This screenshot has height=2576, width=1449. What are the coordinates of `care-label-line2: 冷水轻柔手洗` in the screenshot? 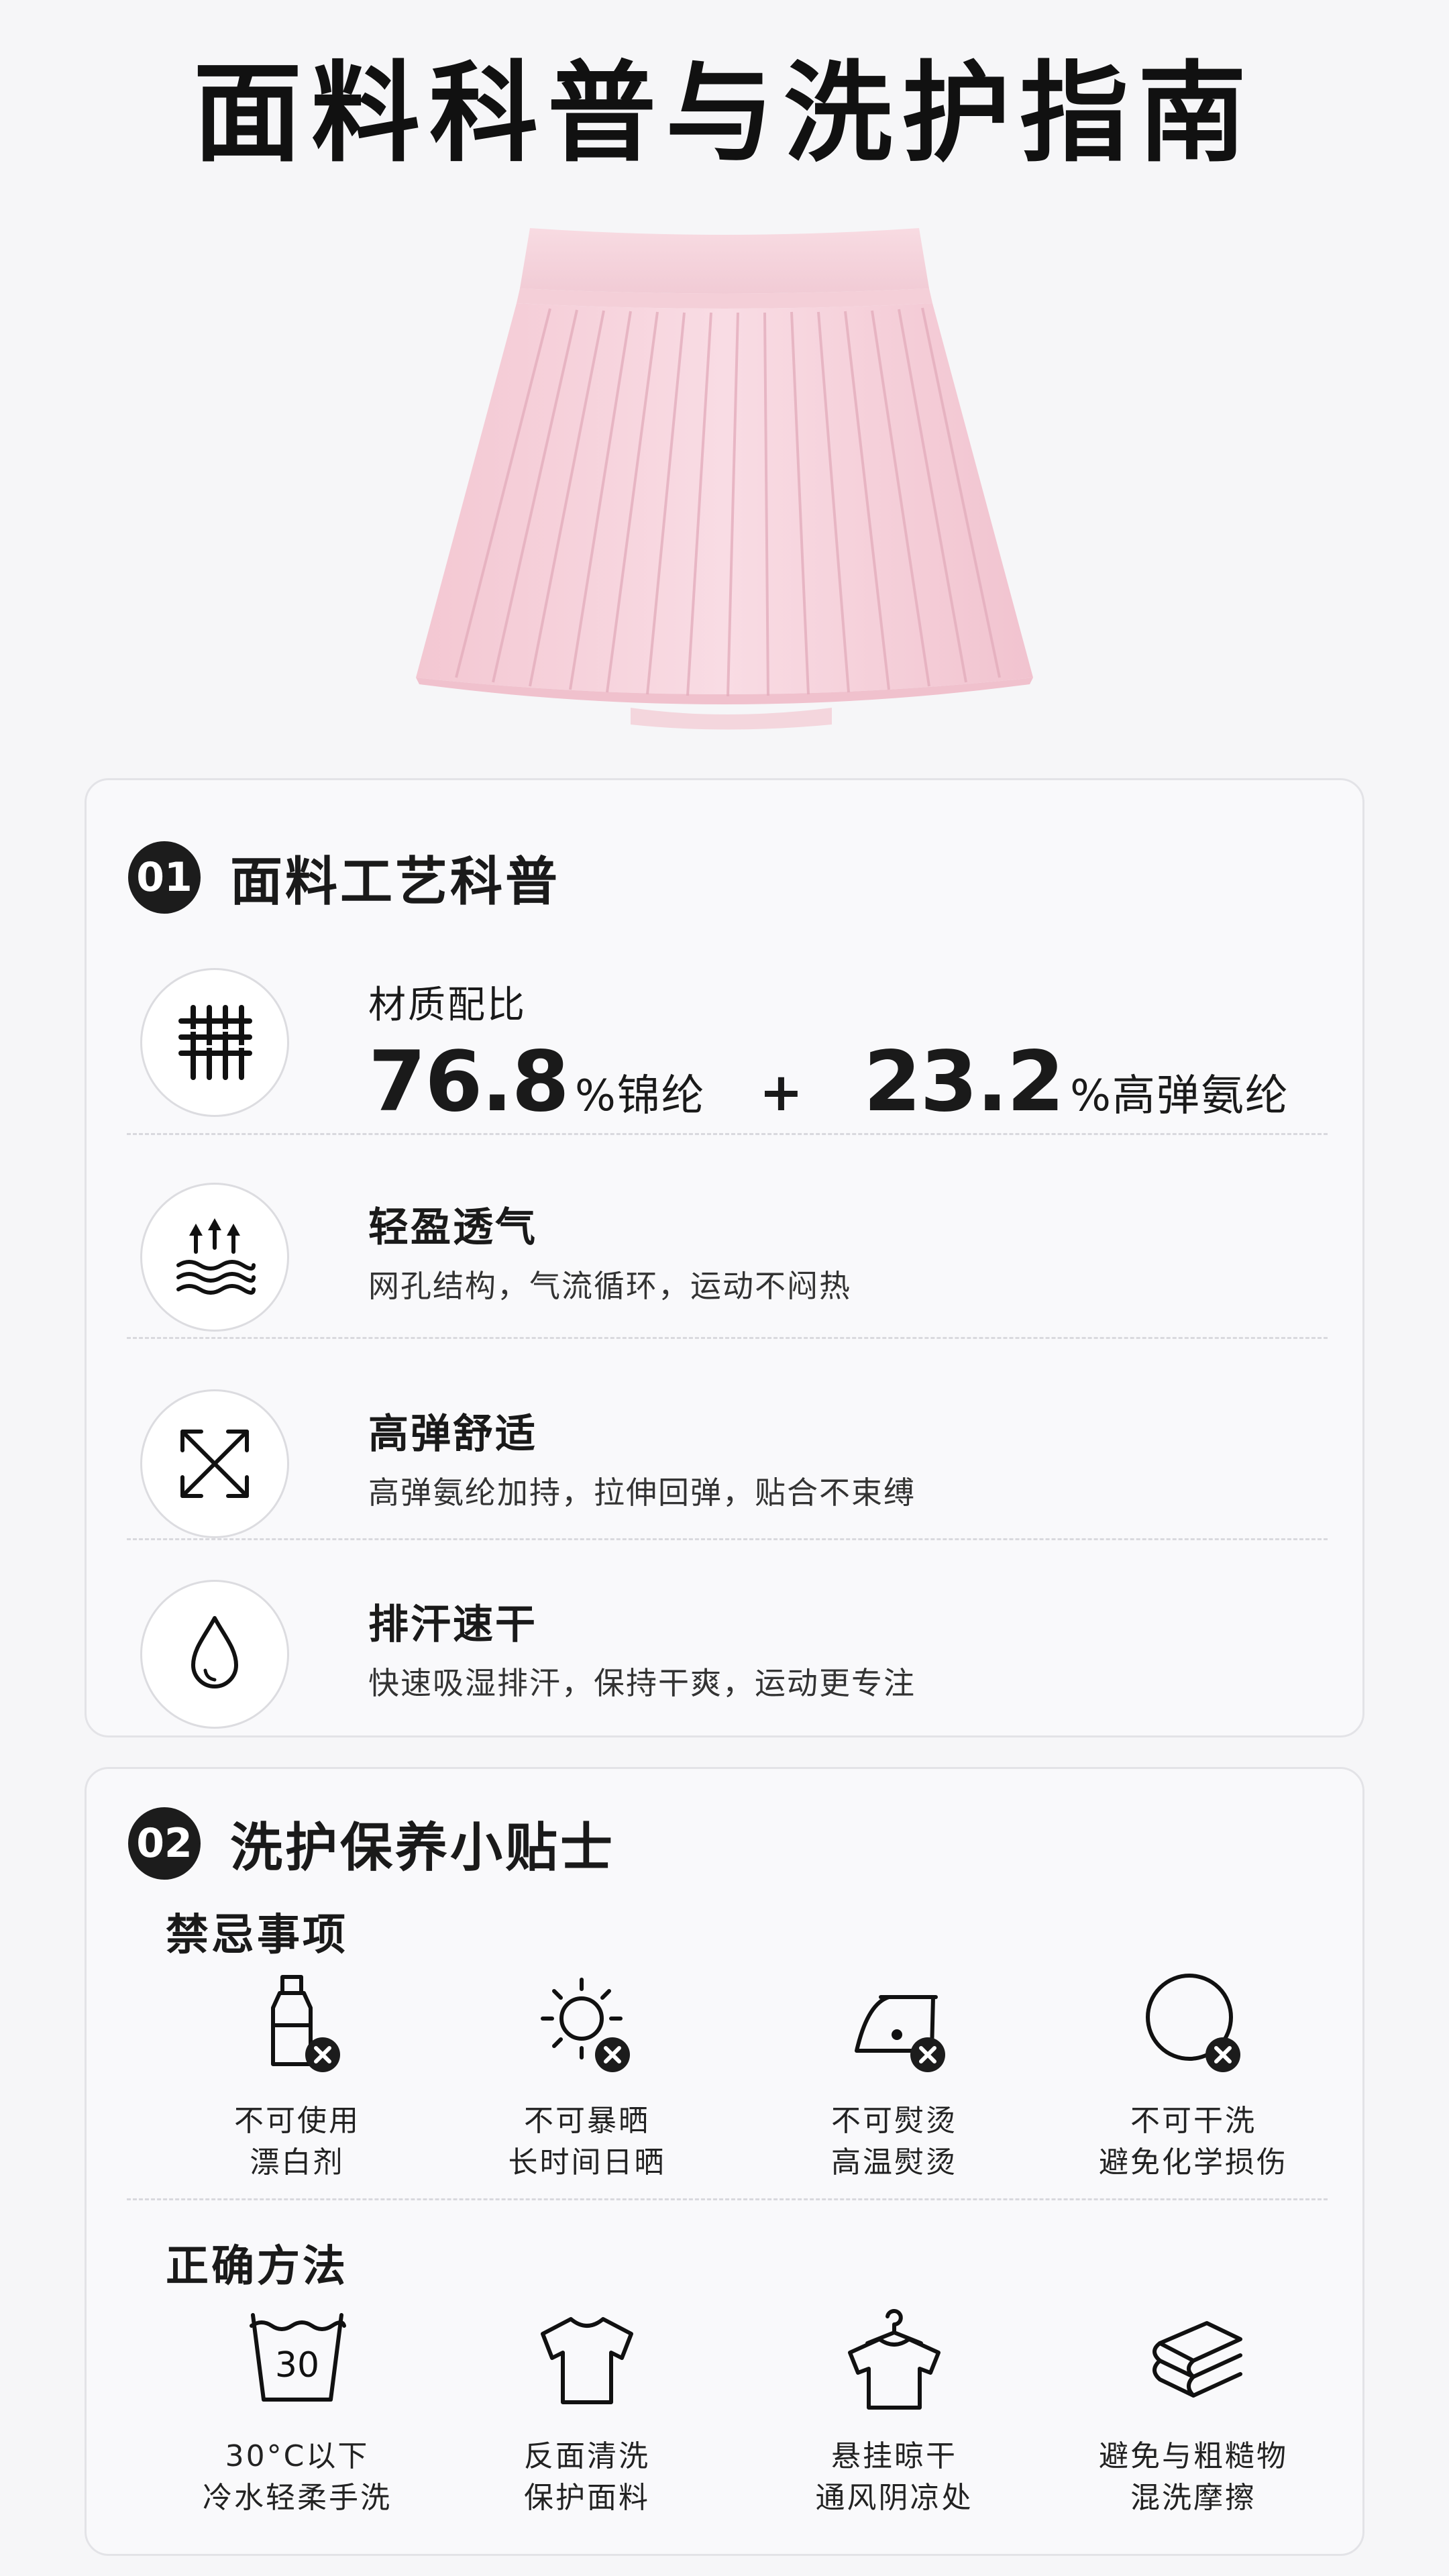 It's located at (297, 2498).